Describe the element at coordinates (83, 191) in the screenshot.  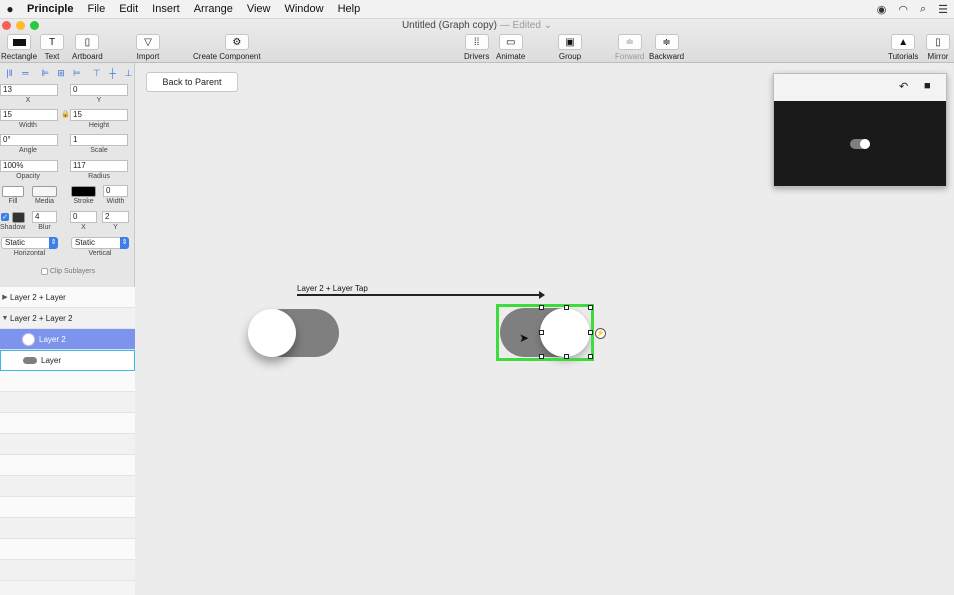
I see `stroke-swatch` at that location.